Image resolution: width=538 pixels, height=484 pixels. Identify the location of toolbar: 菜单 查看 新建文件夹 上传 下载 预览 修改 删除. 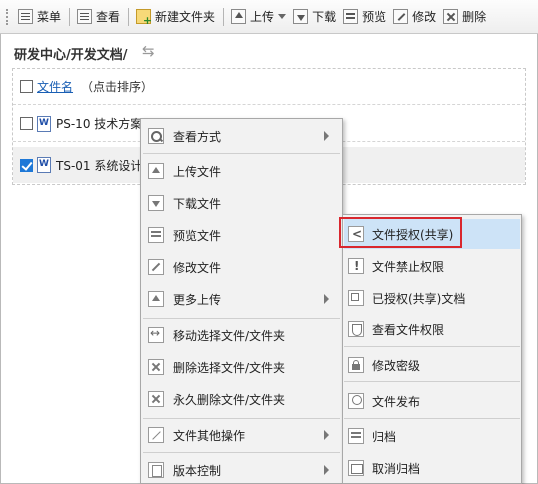
(269, 17).